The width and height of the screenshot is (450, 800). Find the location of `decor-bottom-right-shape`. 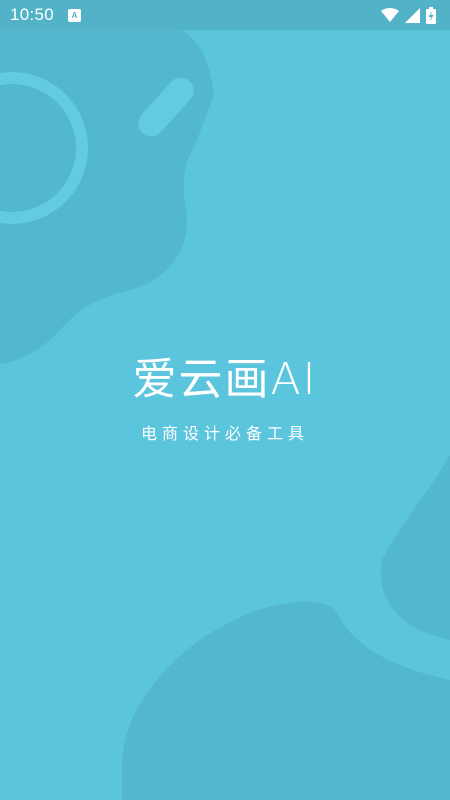

decor-bottom-right-shape is located at coordinates (415, 547).